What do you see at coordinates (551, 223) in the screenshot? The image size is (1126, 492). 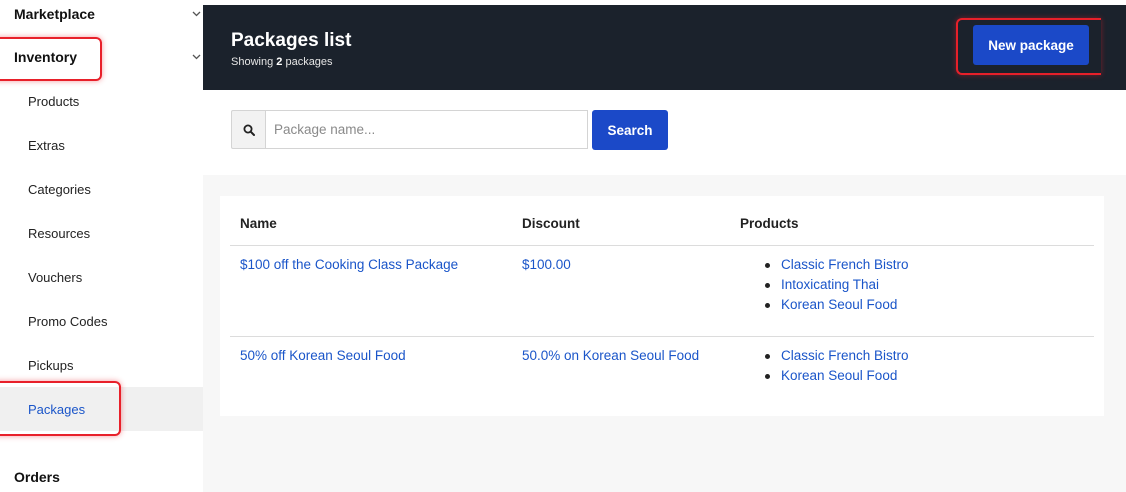 I see `column-header-discount: Discount` at bounding box center [551, 223].